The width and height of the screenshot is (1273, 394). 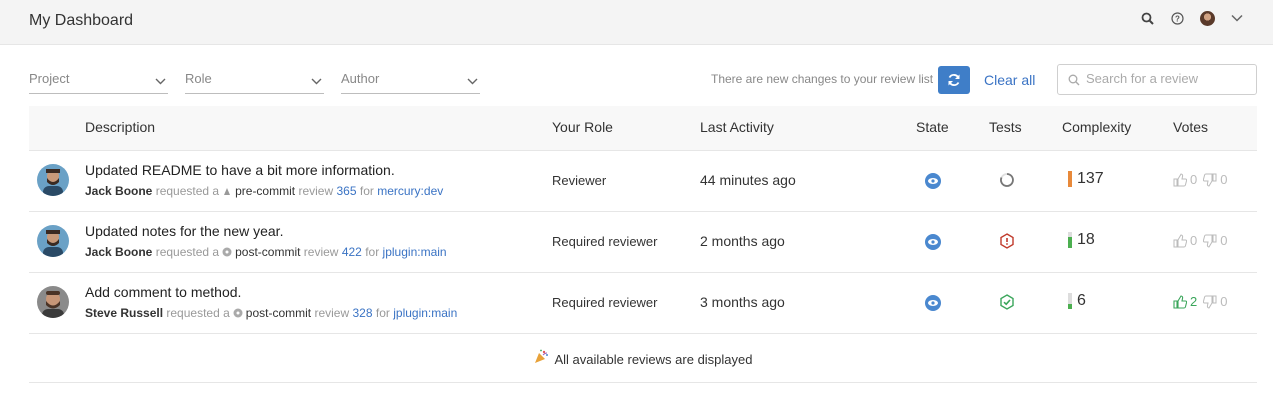 What do you see at coordinates (352, 252) in the screenshot?
I see `review-id-link: 422` at bounding box center [352, 252].